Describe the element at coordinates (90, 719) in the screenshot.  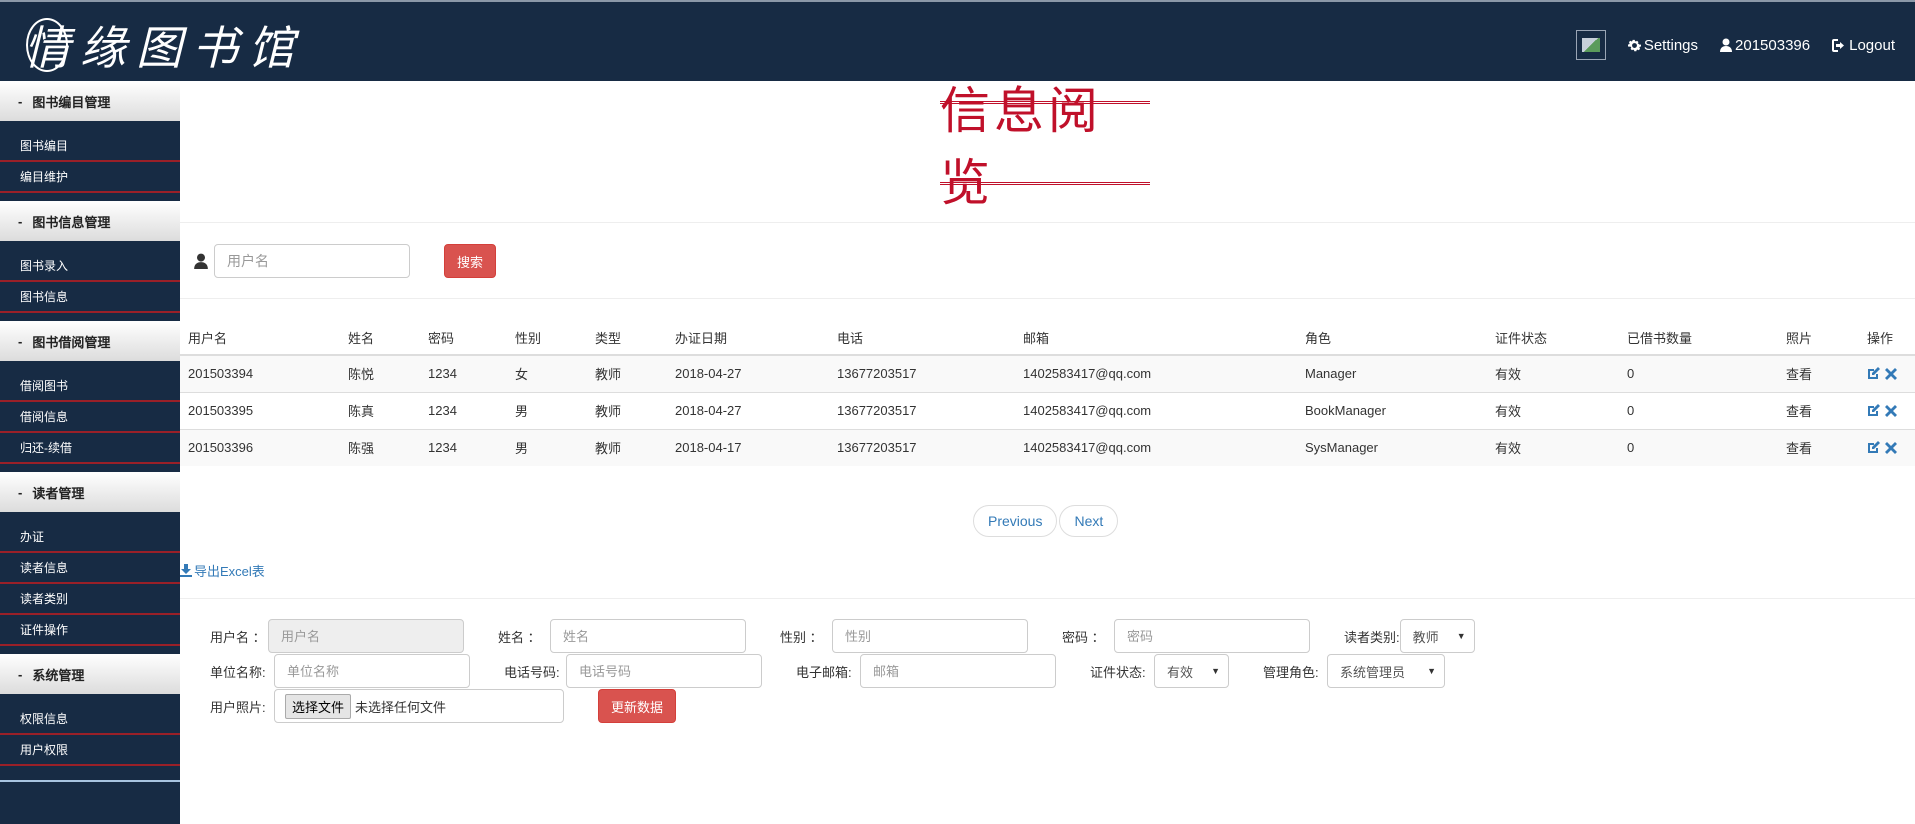
I see `sidebar-item-permission-info: 权限信息` at that location.